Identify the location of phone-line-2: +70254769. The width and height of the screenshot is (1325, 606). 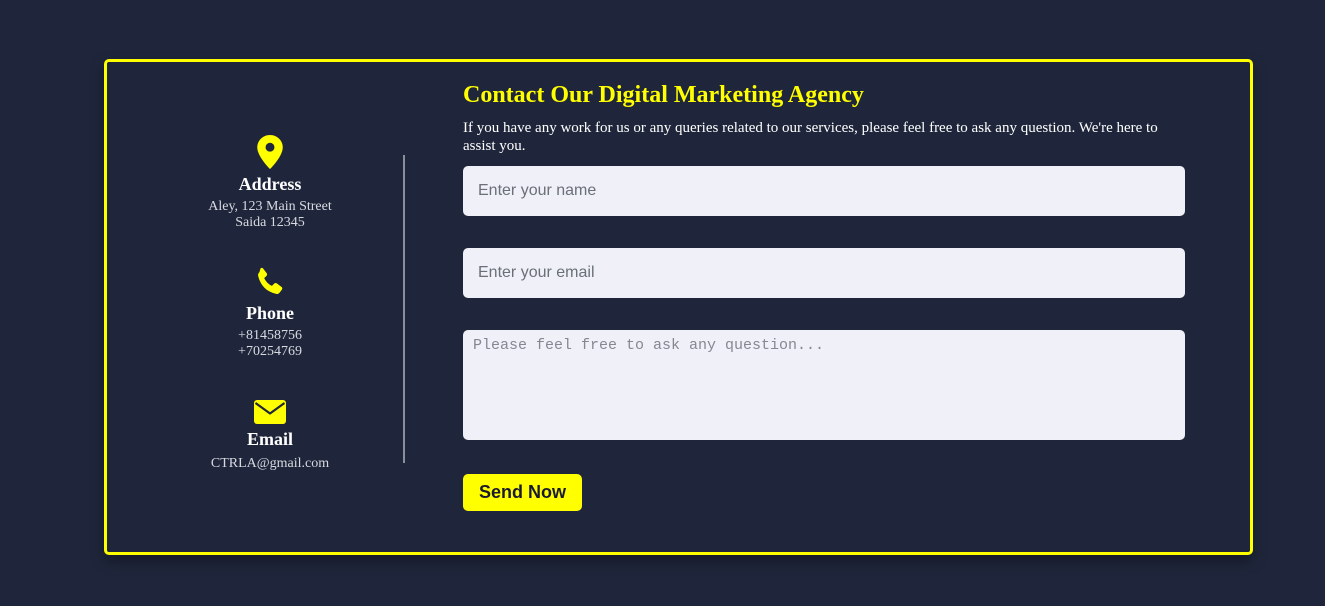
(270, 351).